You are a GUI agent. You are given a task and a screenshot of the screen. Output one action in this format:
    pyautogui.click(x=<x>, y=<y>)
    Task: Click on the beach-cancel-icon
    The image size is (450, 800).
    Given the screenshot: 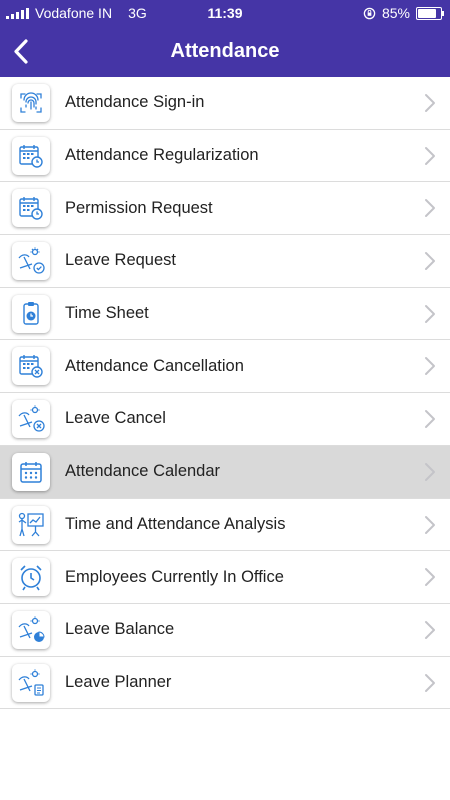 What is the action you would take?
    pyautogui.click(x=31, y=419)
    